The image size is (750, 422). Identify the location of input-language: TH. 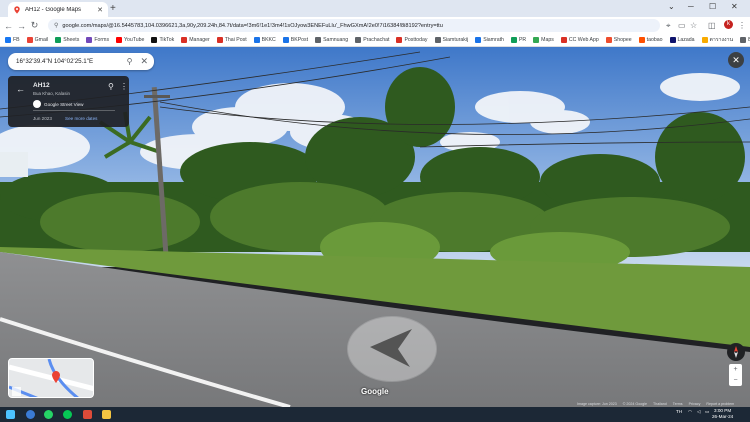
(679, 411).